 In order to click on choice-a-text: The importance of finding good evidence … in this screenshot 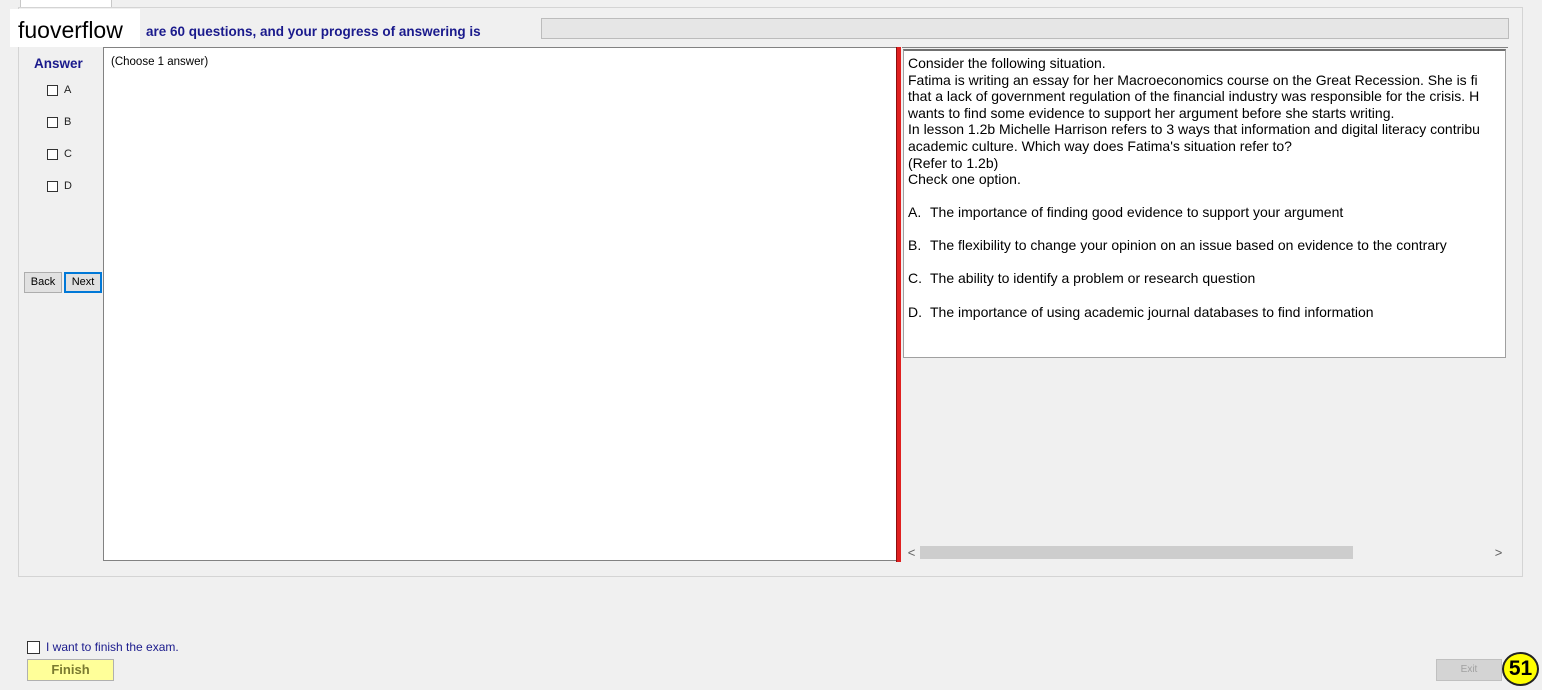, I will do `click(1137, 212)`.